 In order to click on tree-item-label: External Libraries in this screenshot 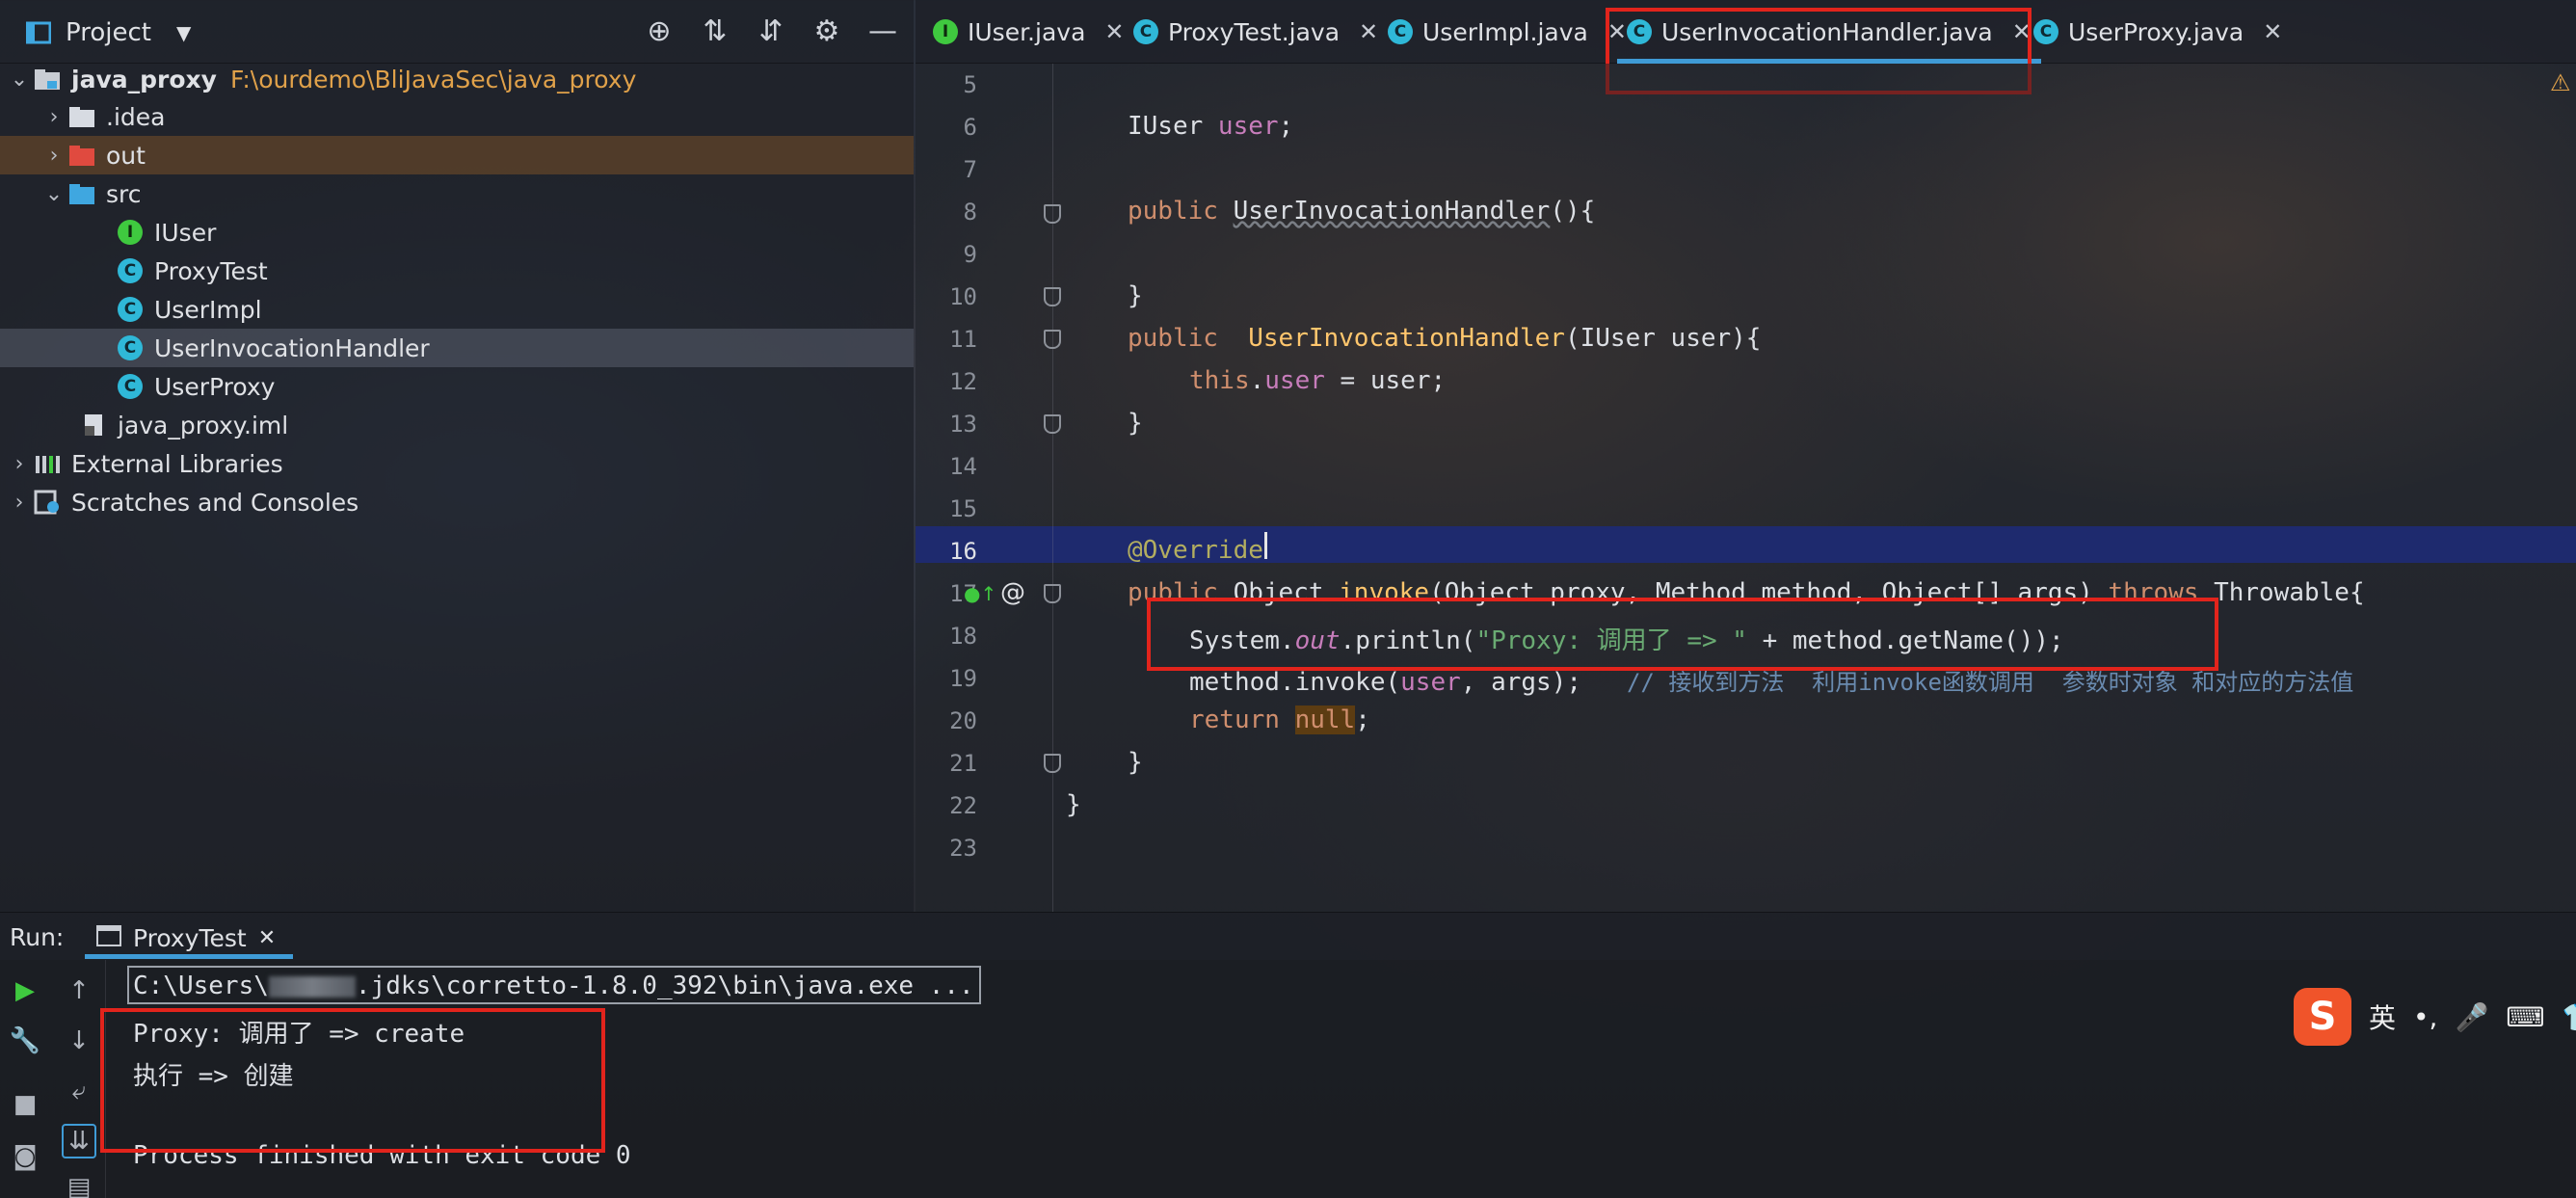, I will do `click(177, 464)`.